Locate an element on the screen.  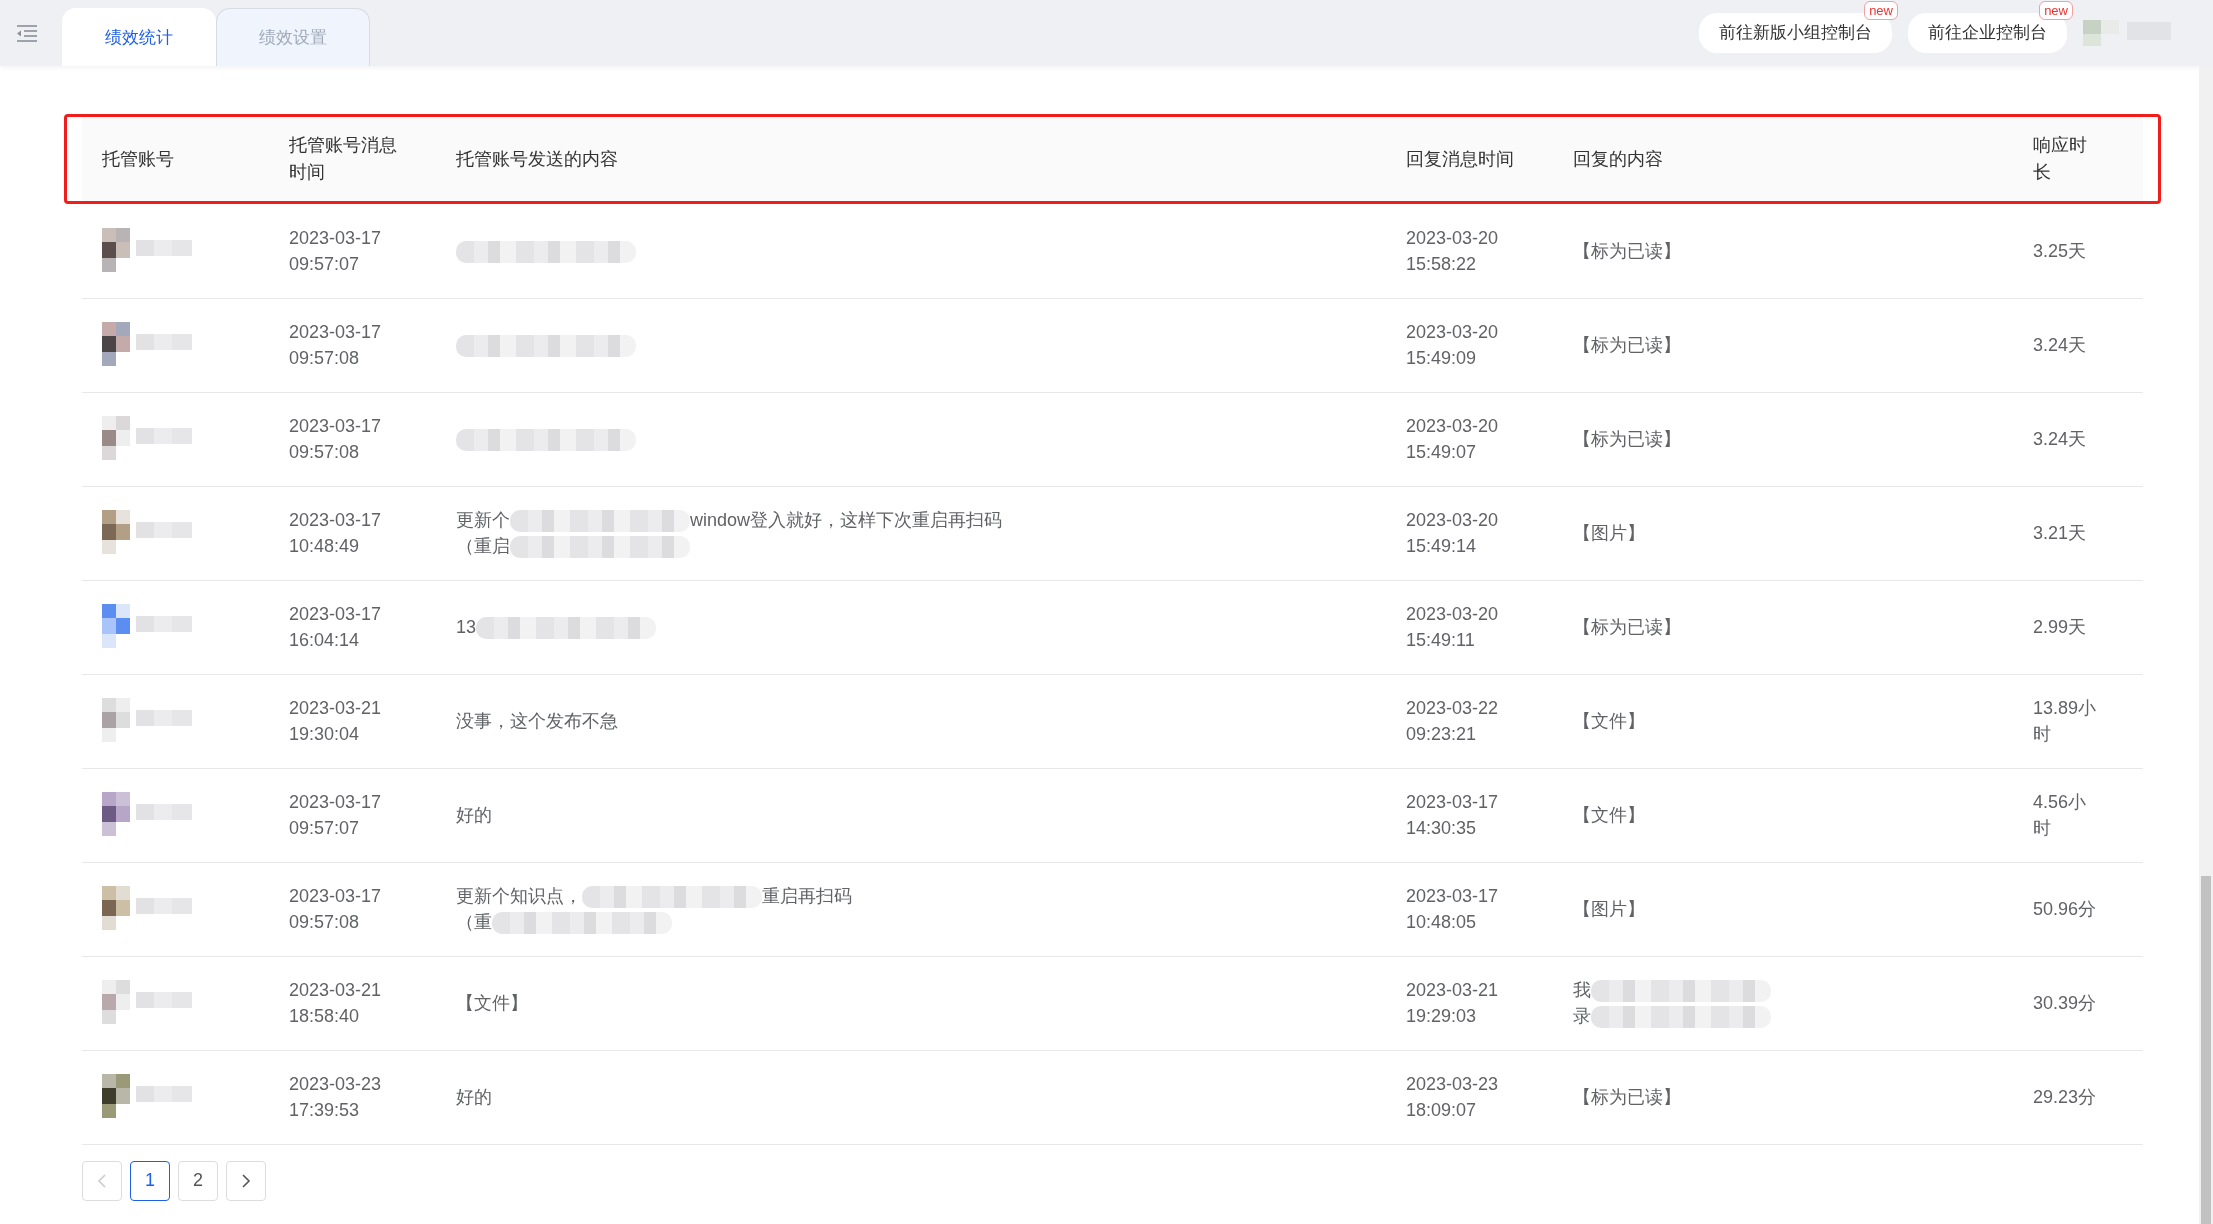
message-text: 更新个 is located at coordinates (483, 520).